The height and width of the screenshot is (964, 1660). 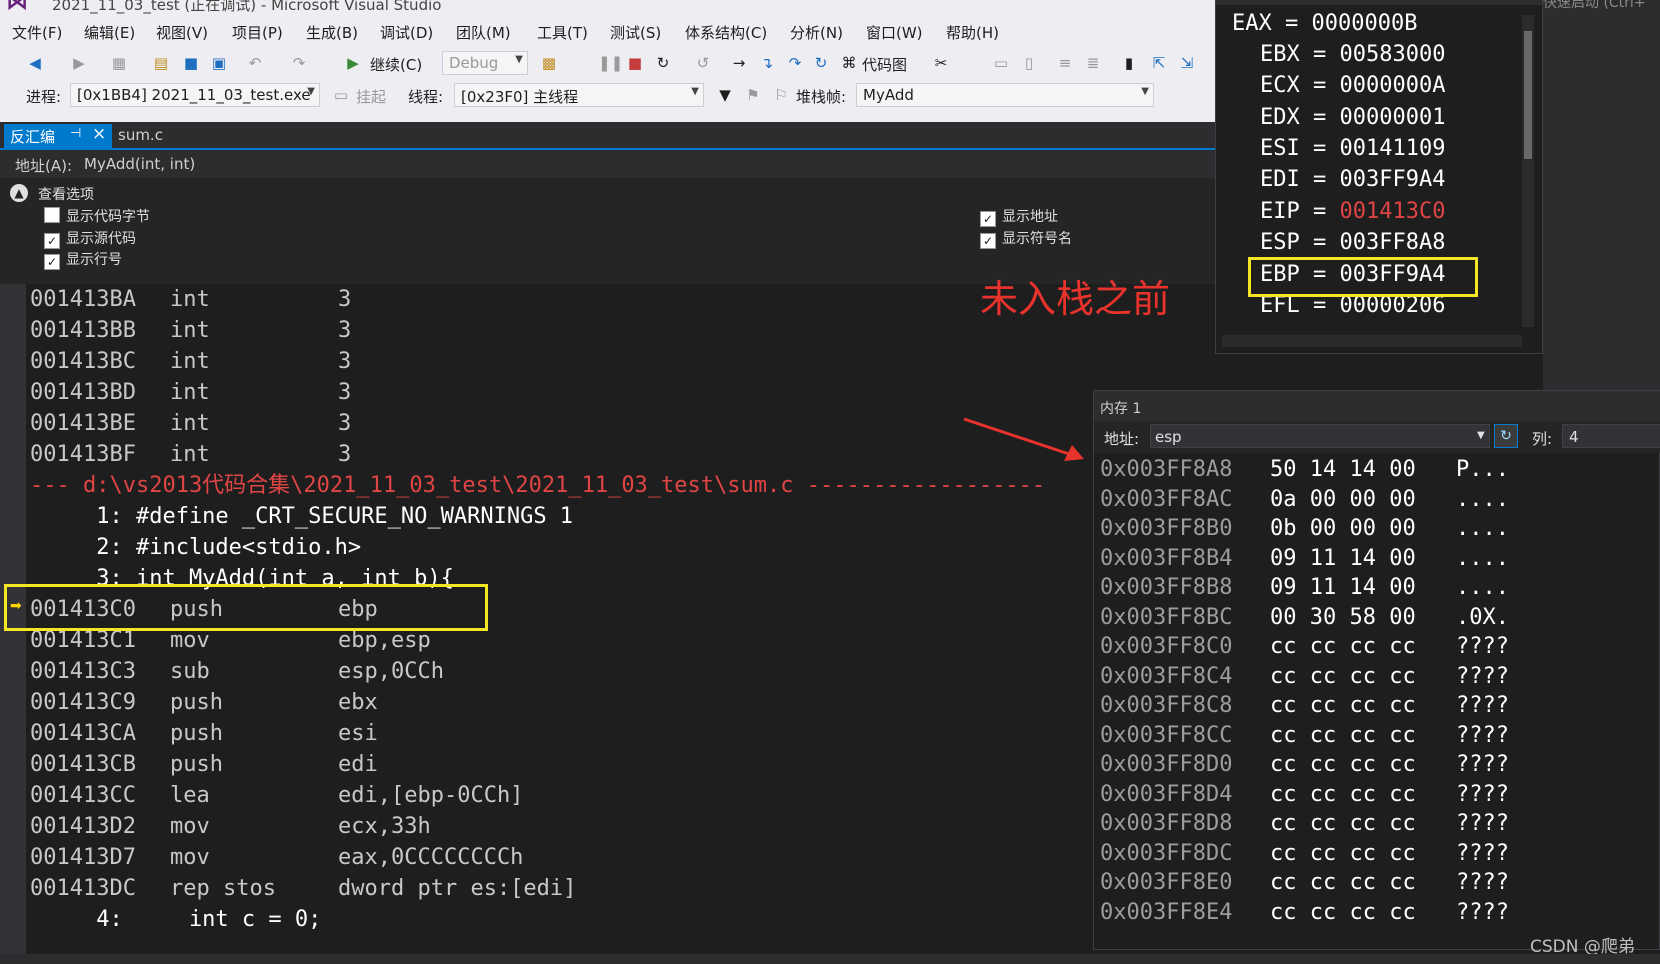 I want to click on show-flagged-icon: ⚐, so click(x=781, y=95).